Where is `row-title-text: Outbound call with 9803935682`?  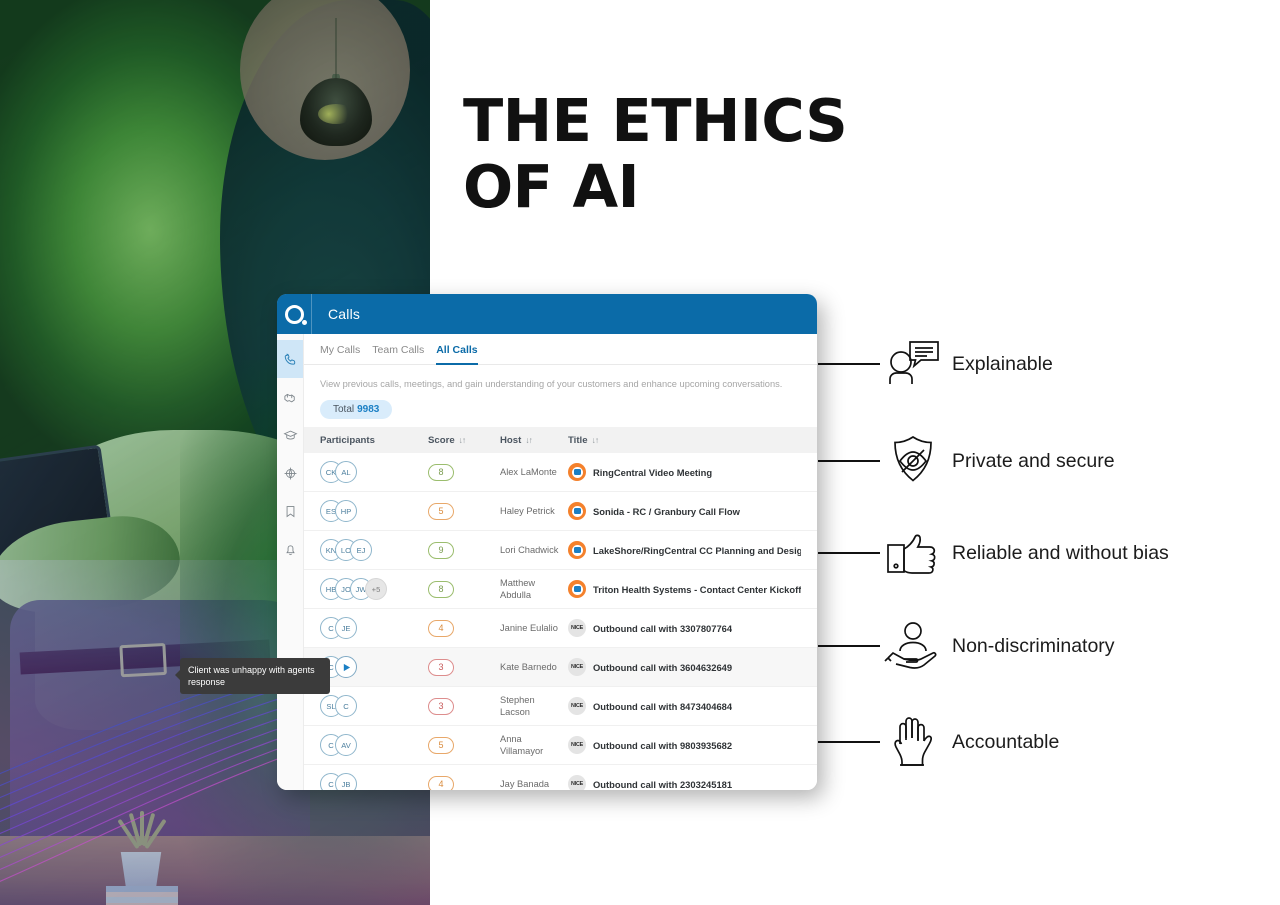 row-title-text: Outbound call with 9803935682 is located at coordinates (662, 745).